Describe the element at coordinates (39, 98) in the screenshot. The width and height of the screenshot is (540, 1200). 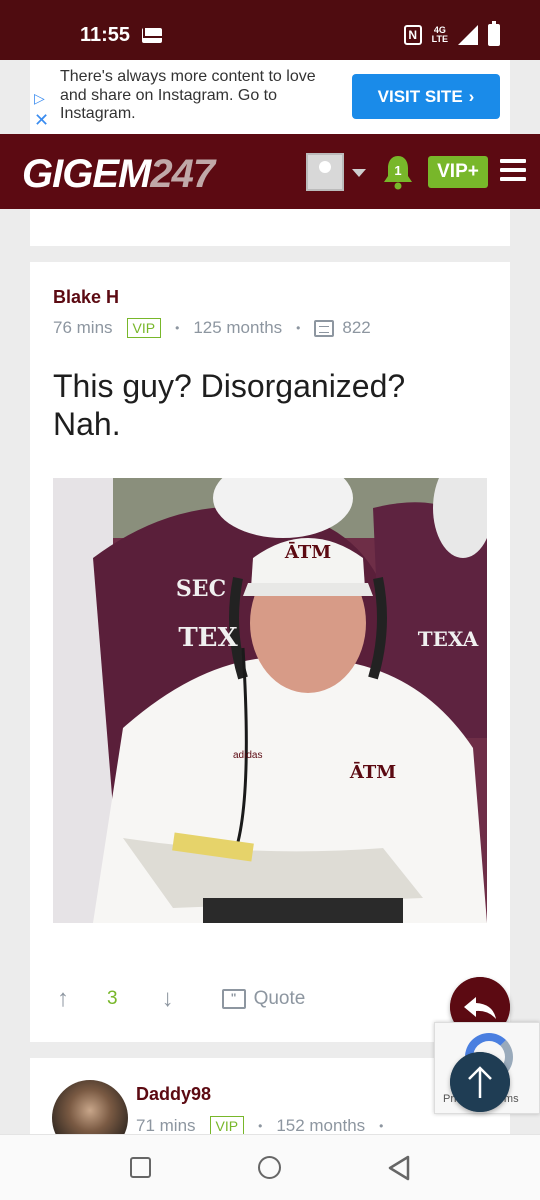
I see `adchoices-icon: ▷` at that location.